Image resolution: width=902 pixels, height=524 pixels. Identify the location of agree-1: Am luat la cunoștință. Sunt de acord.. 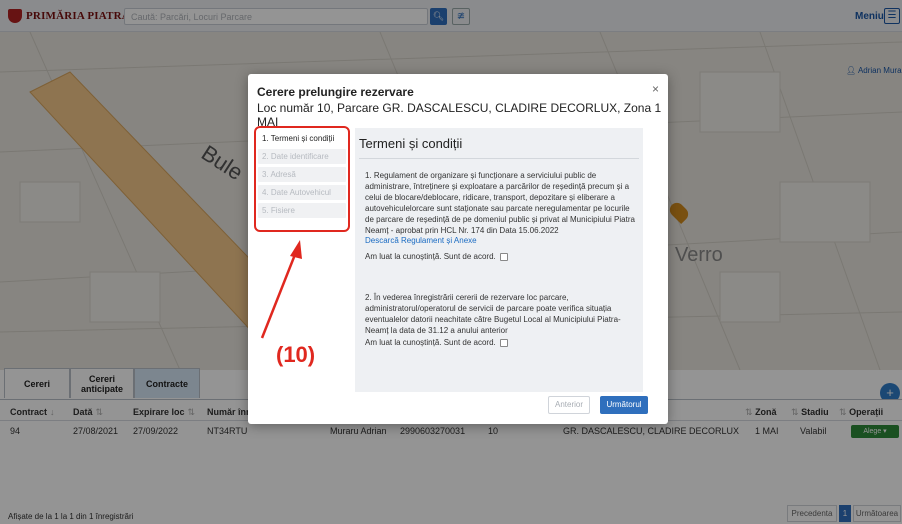
(436, 256).